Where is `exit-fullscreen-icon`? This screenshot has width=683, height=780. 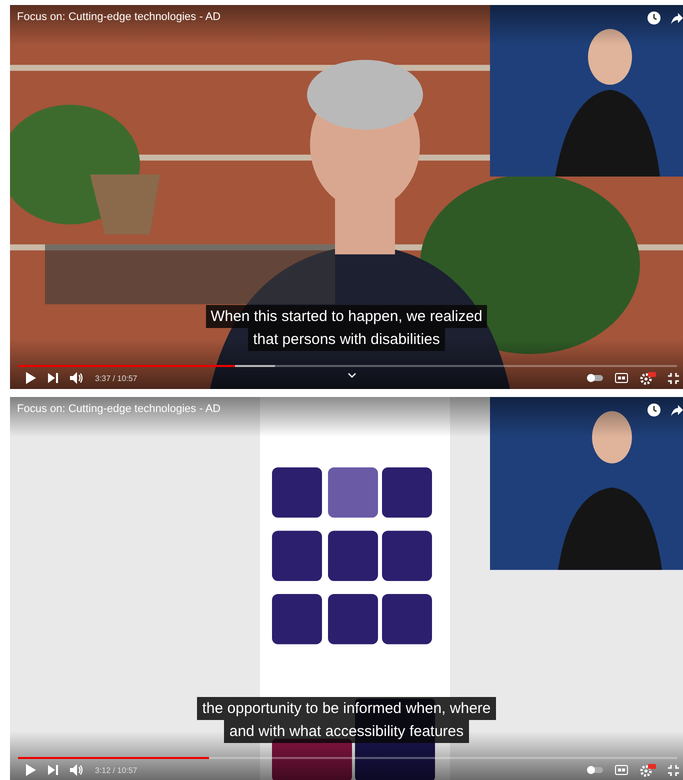 exit-fullscreen-icon is located at coordinates (673, 378).